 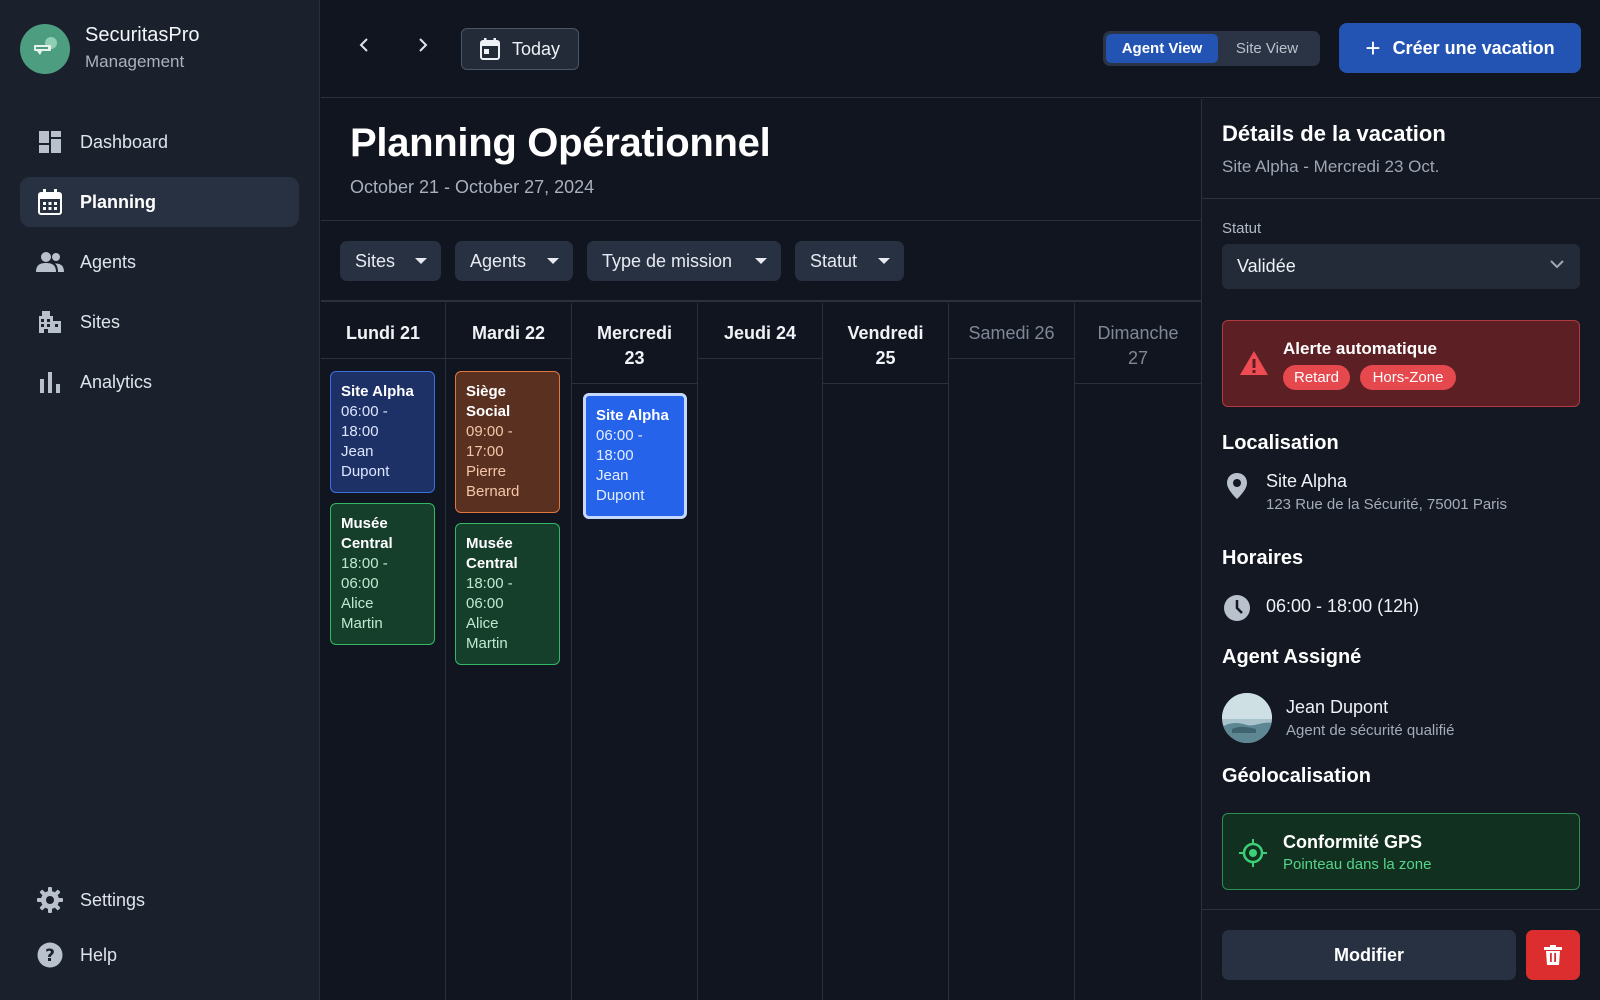 I want to click on sidebar-item-label: Analytics, so click(x=116, y=381).